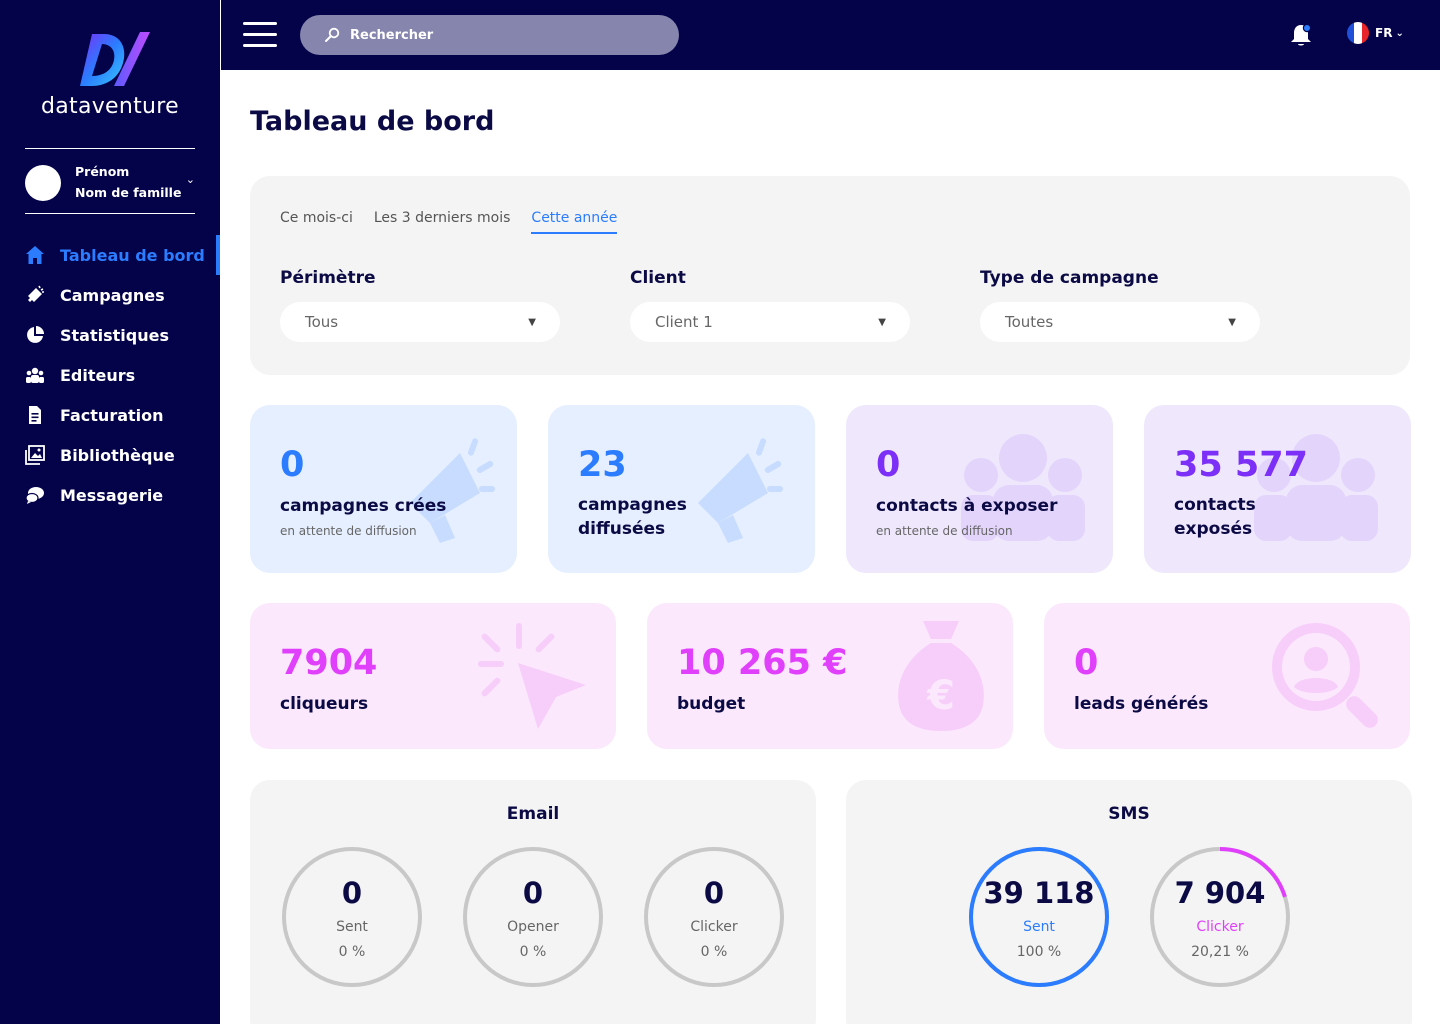 This screenshot has width=1440, height=1024. I want to click on filter-type-campagne: Type de campagne Toutes ▼, so click(1120, 305).